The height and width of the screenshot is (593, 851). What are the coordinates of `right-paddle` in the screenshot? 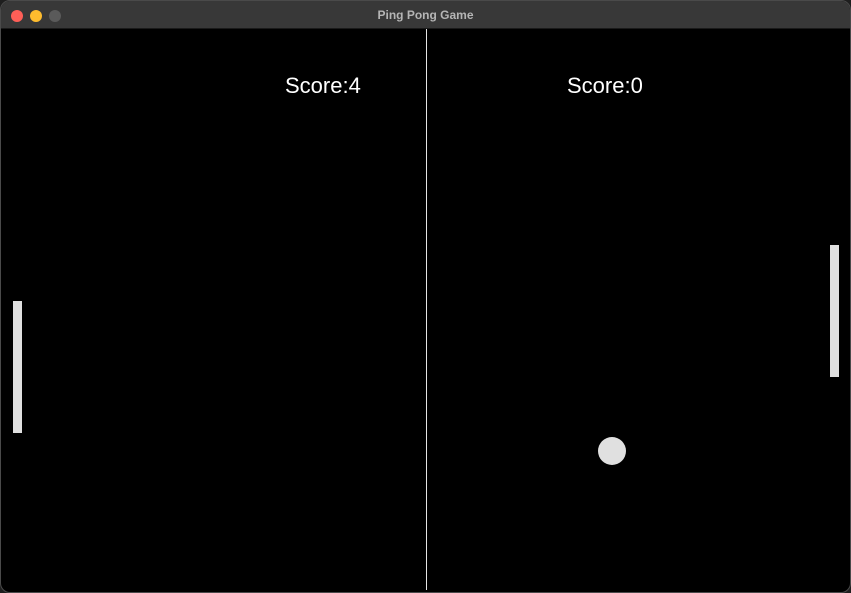 It's located at (834, 311).